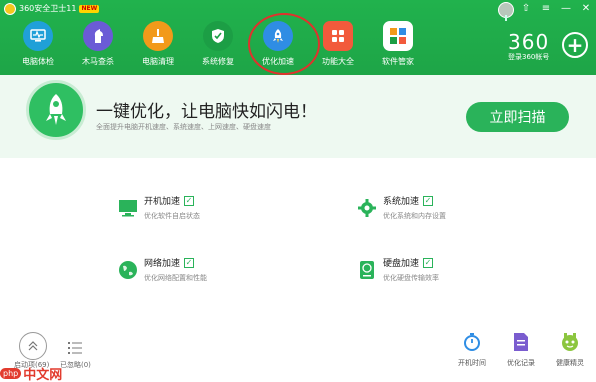 The image size is (596, 382). Describe the element at coordinates (175, 278) in the screenshot. I see `feature-desc: 优化网络配置和性能` at that location.